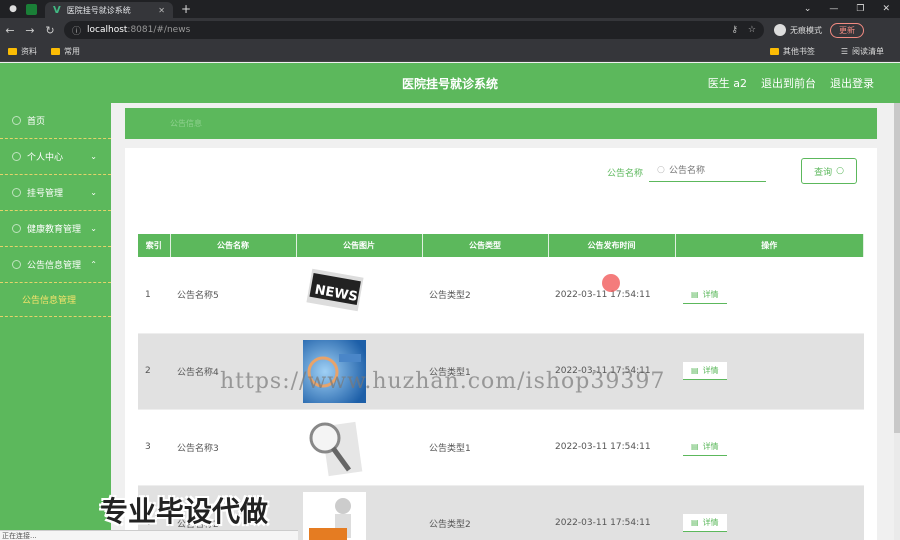 The image size is (900, 540). I want to click on incognito-profile: 无痕模式, so click(798, 30).